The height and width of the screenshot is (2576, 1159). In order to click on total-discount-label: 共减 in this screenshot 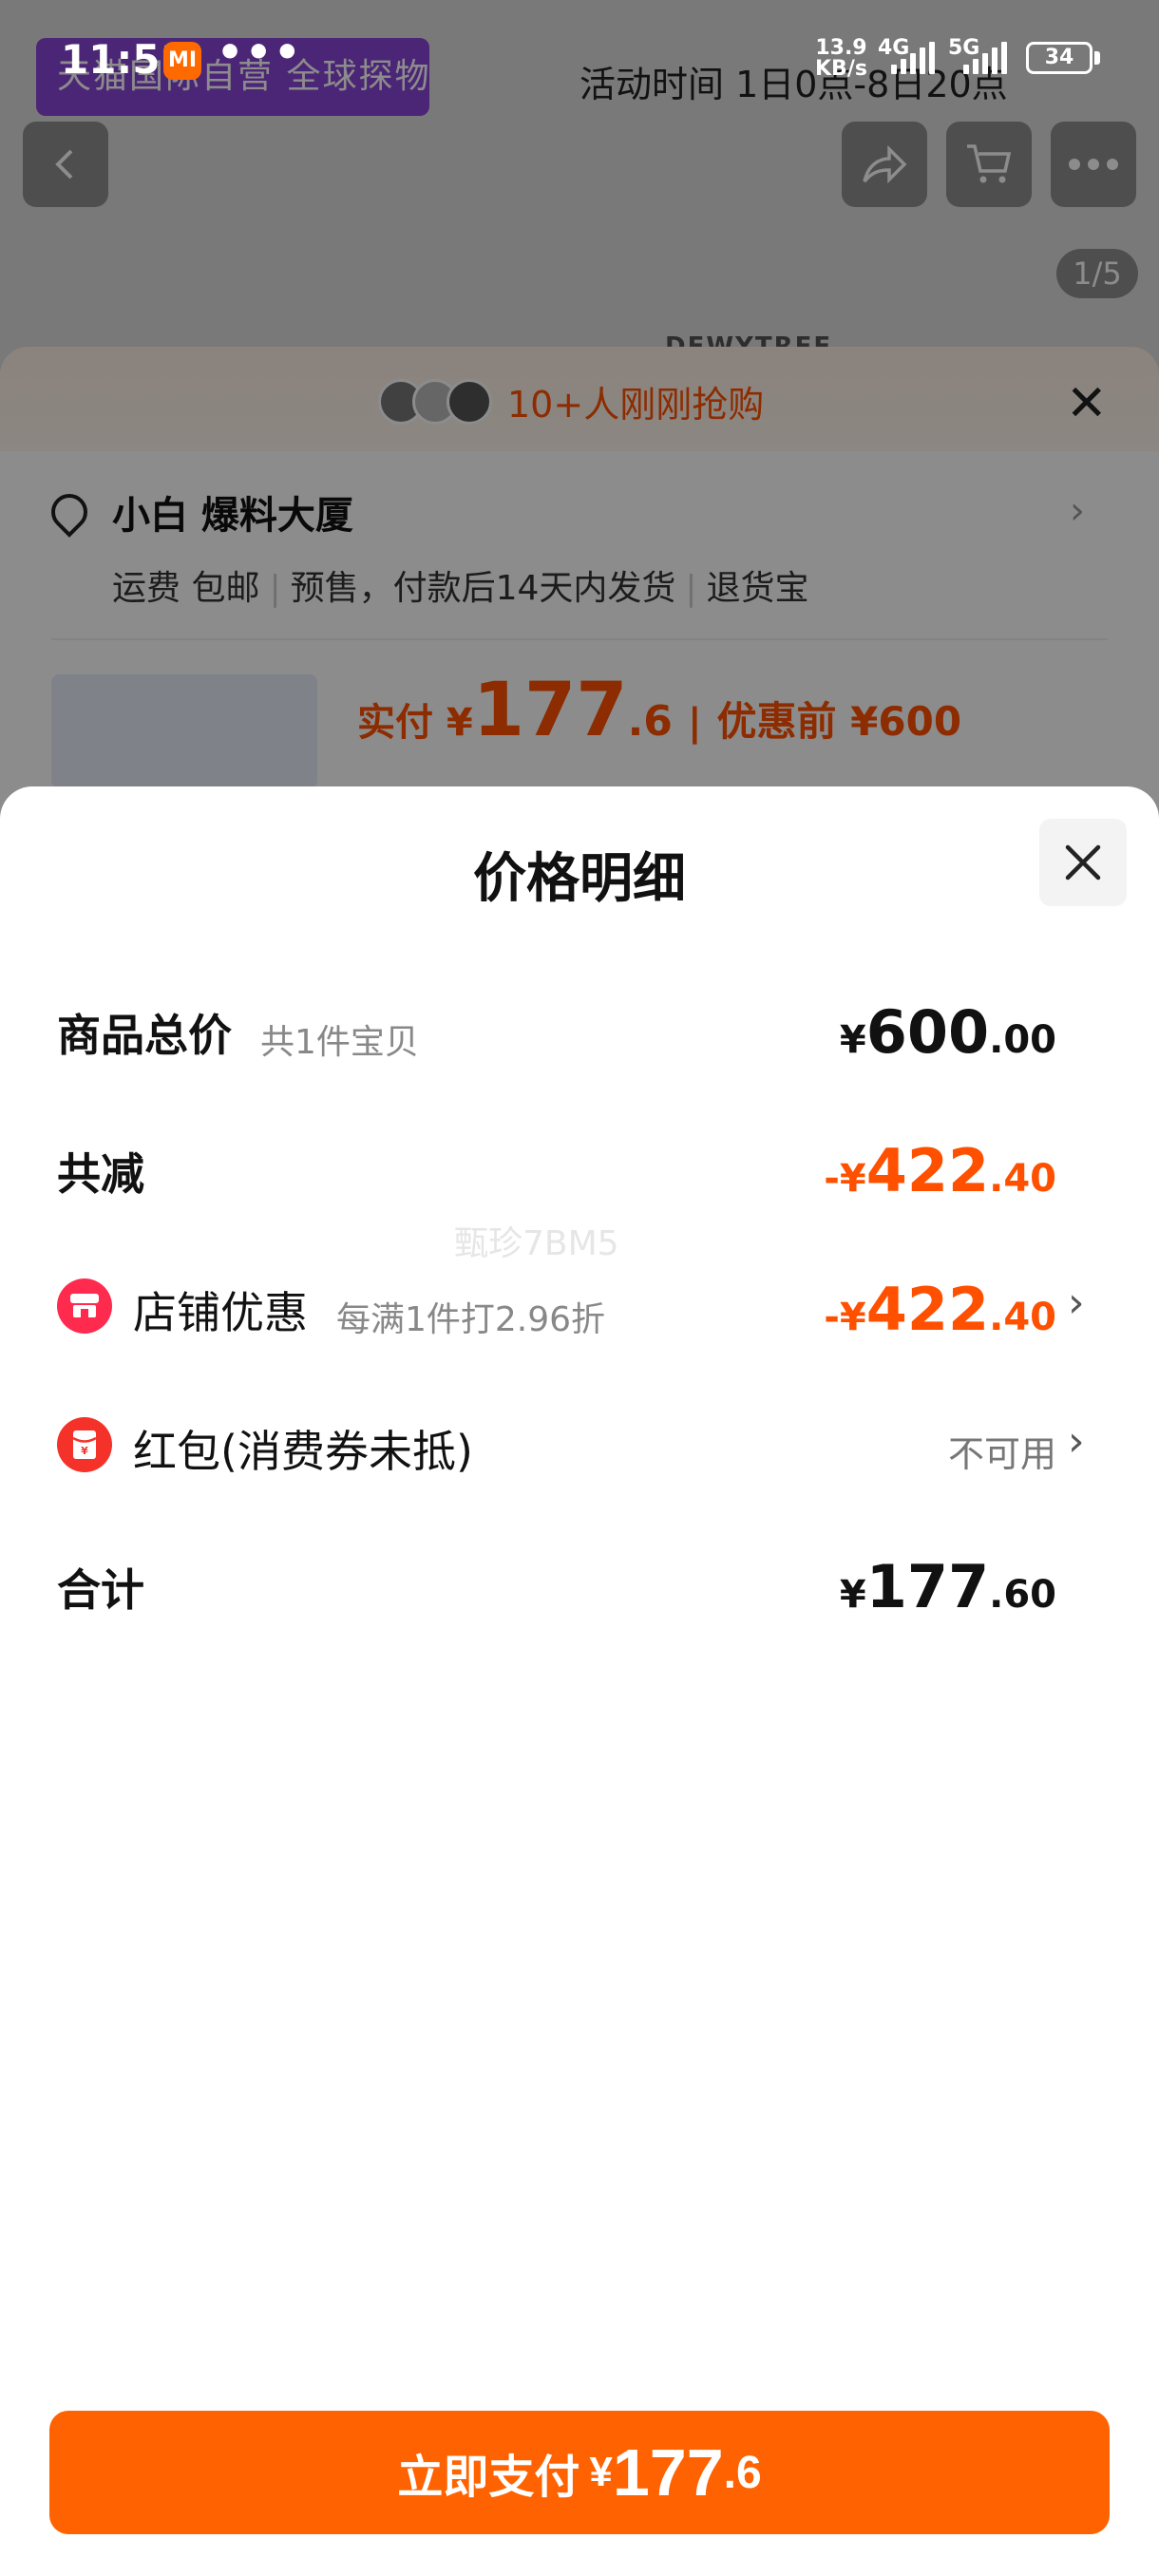, I will do `click(100, 1174)`.